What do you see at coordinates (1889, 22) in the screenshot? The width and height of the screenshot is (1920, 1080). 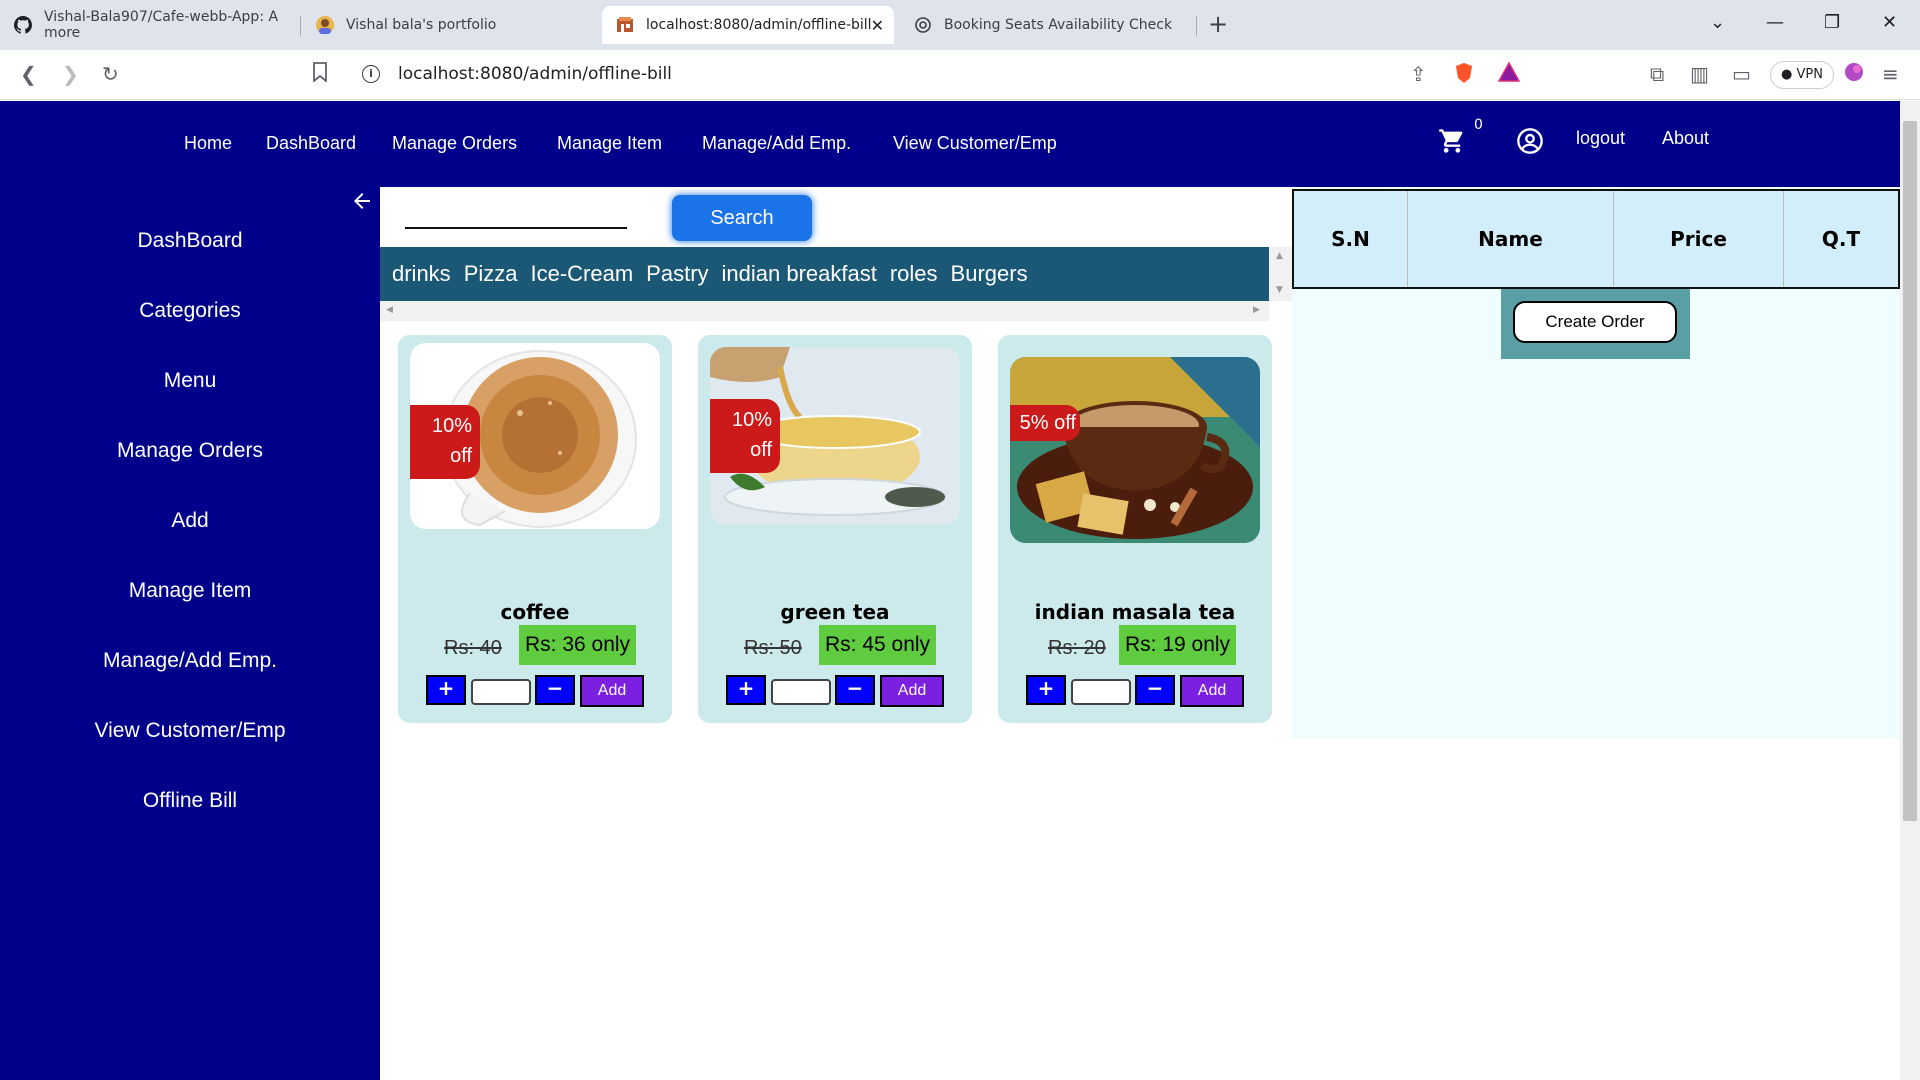 I see `close-window-icon: ✕` at bounding box center [1889, 22].